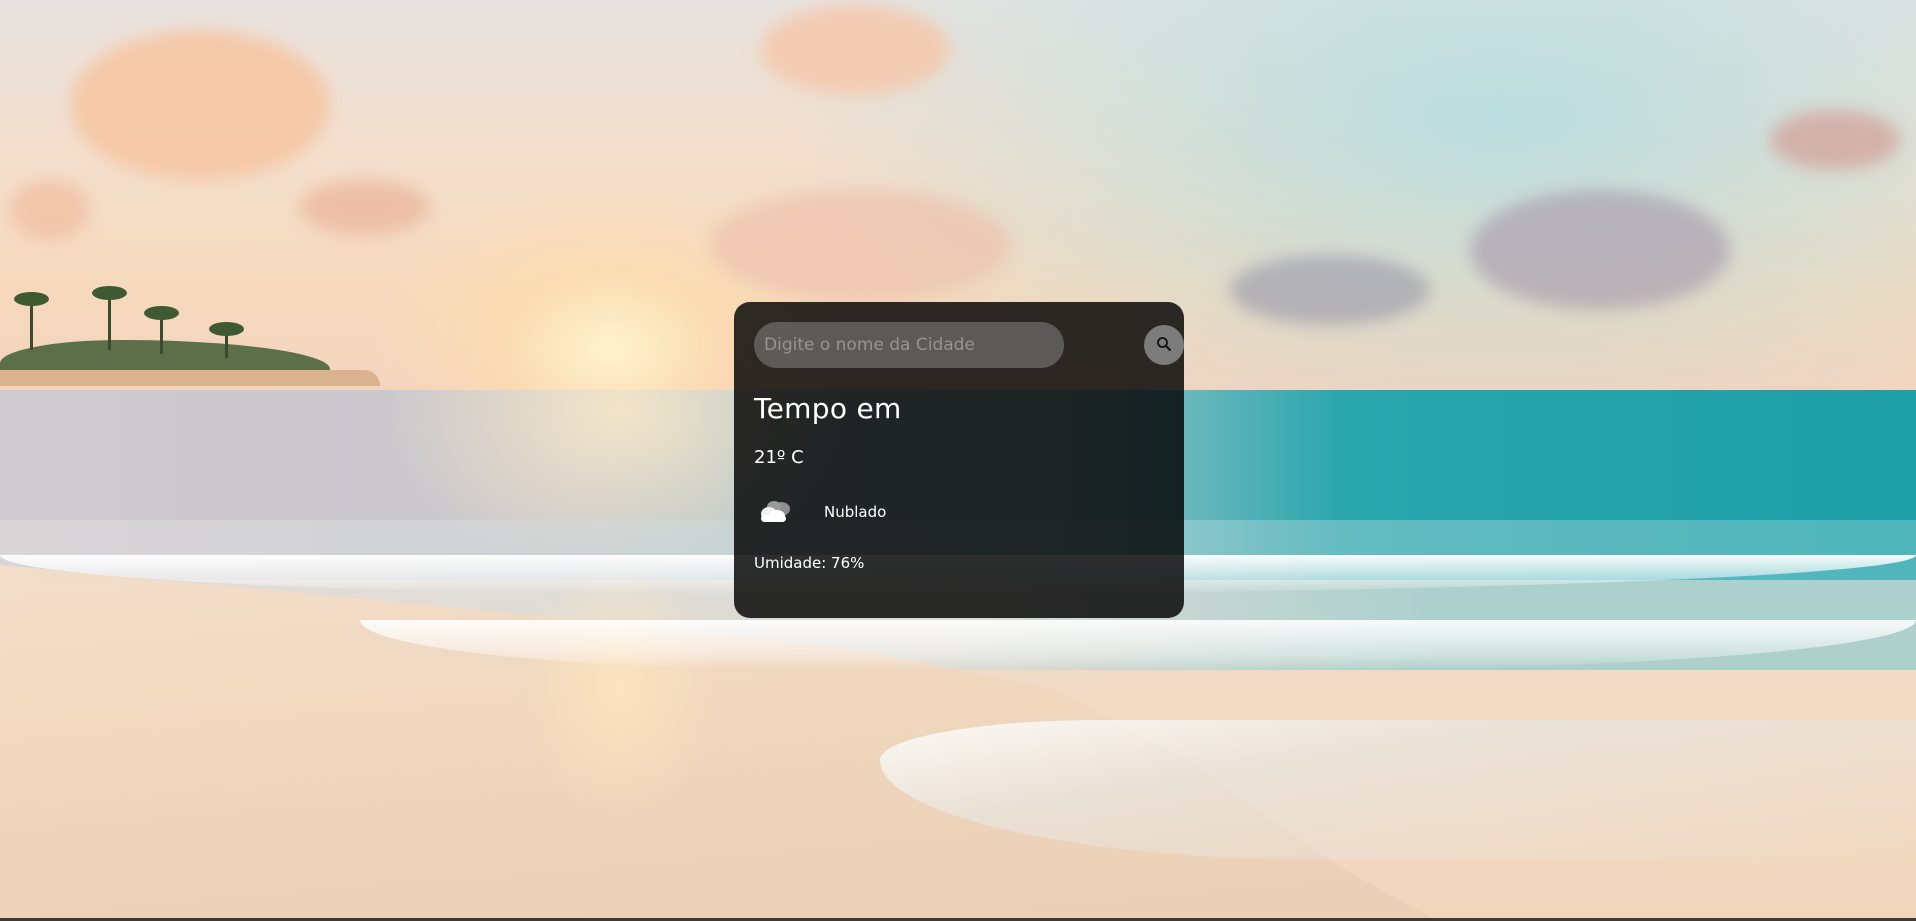 The image size is (1916, 921). Describe the element at coordinates (165, 356) in the screenshot. I see `island-land` at that location.